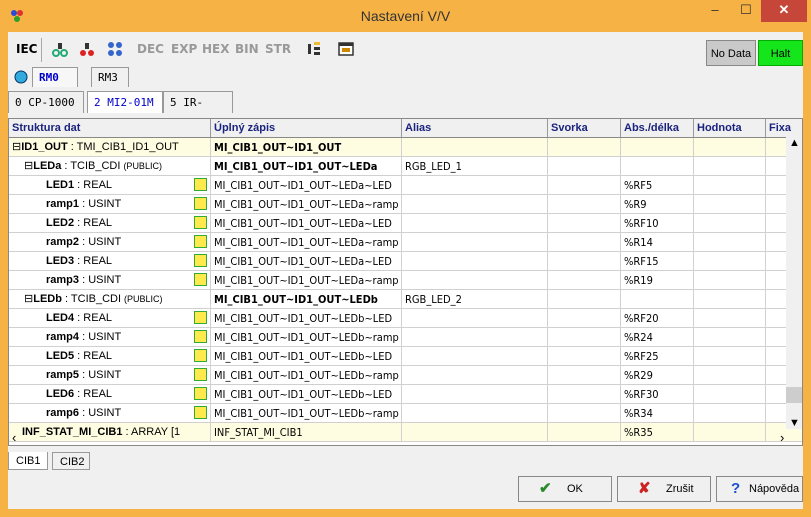 The width and height of the screenshot is (811, 517). What do you see at coordinates (278, 49) in the screenshot?
I see `str-button: STR` at bounding box center [278, 49].